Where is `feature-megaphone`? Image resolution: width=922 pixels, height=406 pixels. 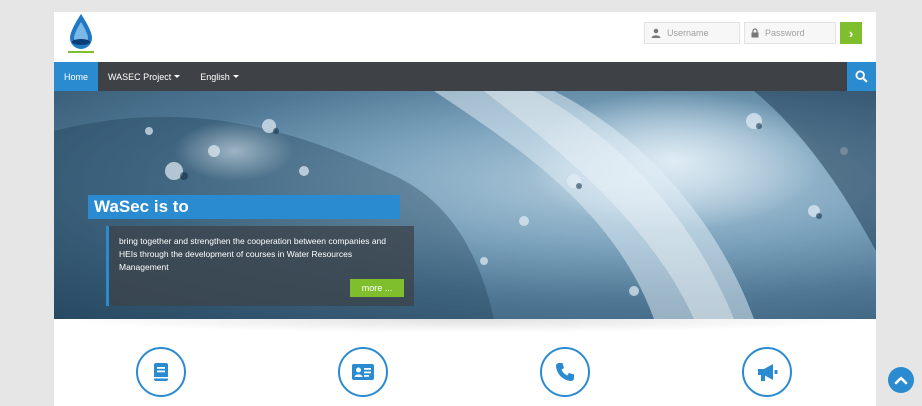 feature-megaphone is located at coordinates (767, 372).